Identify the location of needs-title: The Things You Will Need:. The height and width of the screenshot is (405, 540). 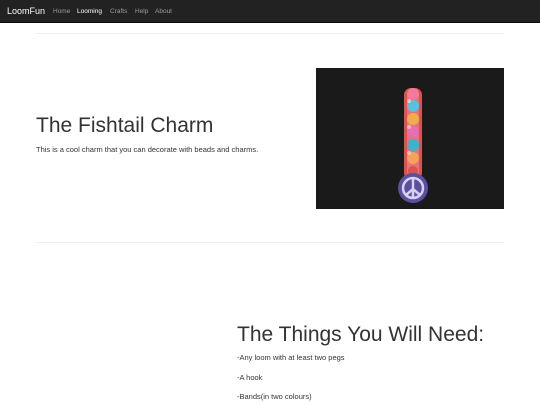
(361, 334).